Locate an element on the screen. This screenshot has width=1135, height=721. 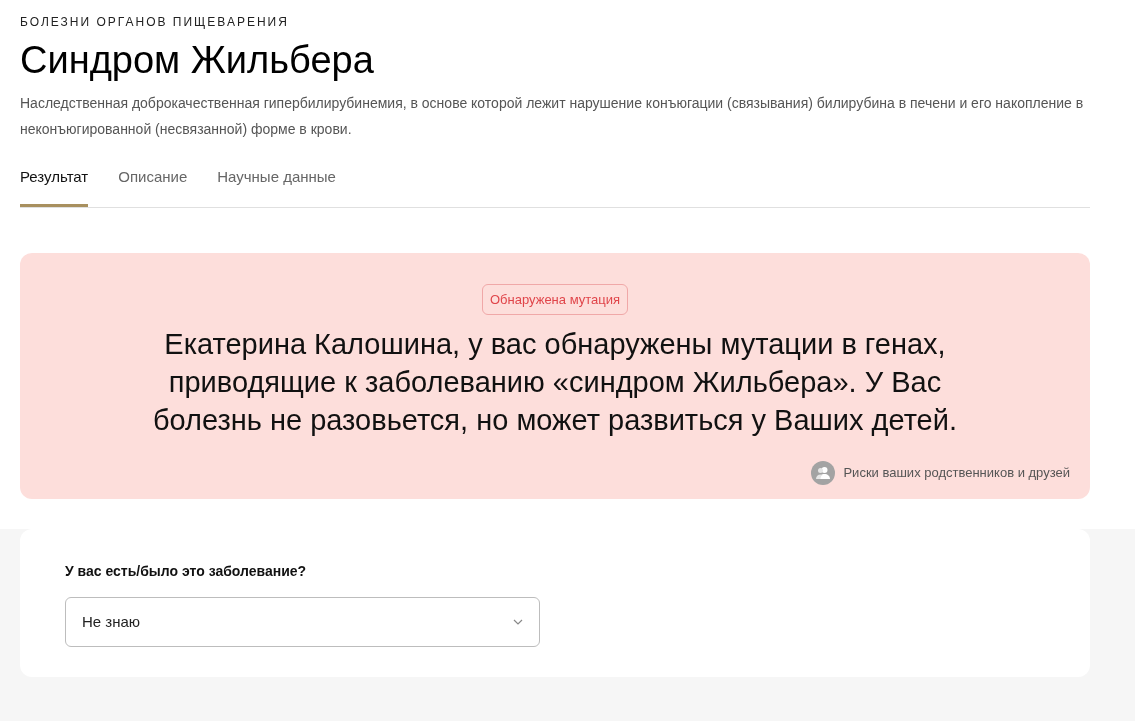
tab: Научные данные is located at coordinates (276, 186).